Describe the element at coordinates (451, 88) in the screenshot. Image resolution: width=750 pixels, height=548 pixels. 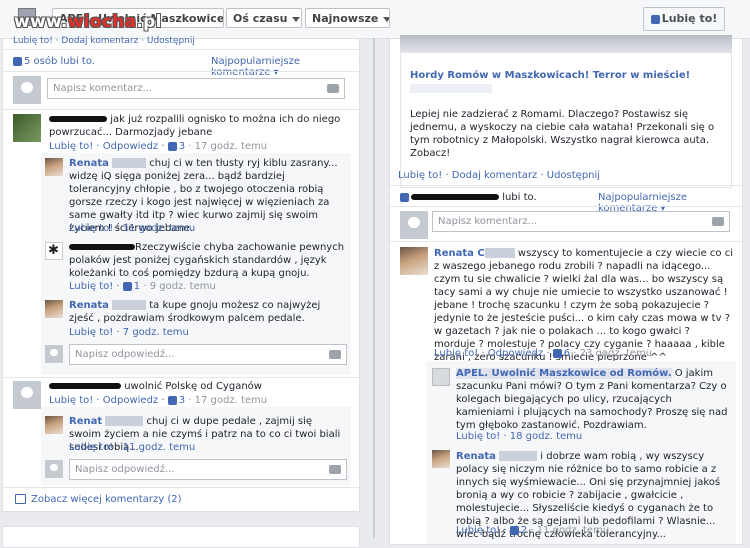
I see `link-source` at that location.